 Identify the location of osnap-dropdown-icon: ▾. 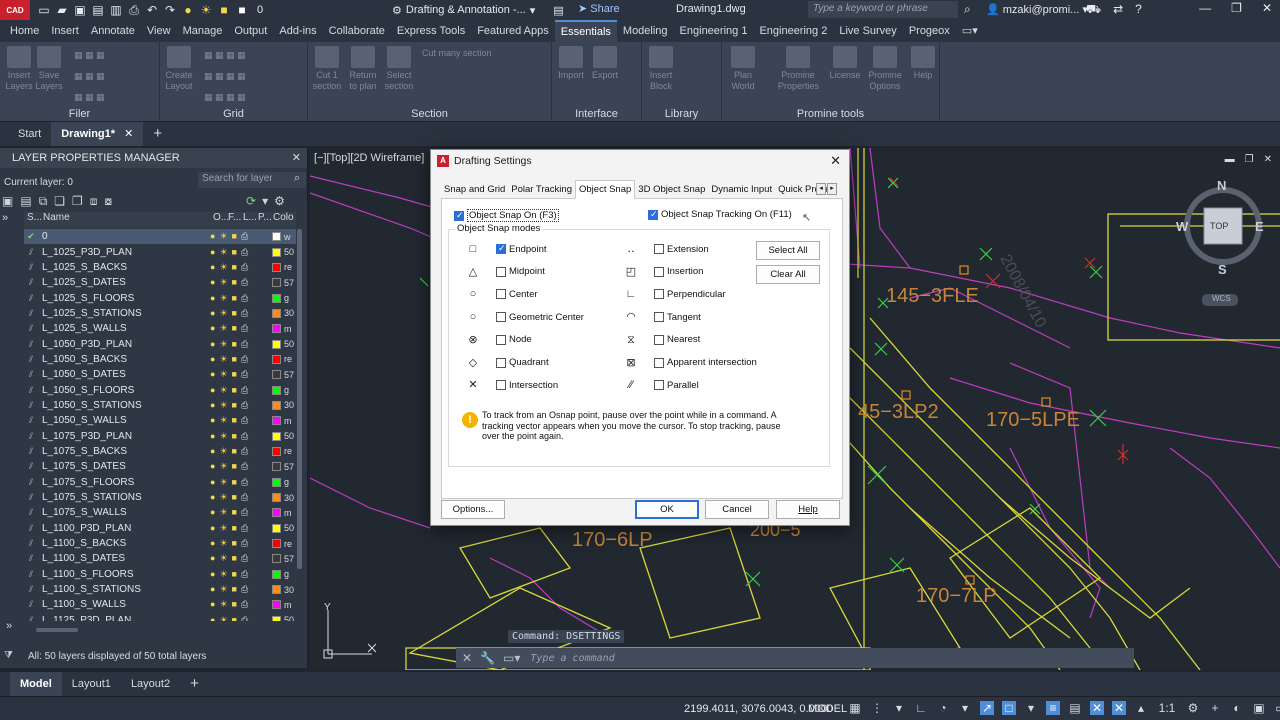
(1031, 708).